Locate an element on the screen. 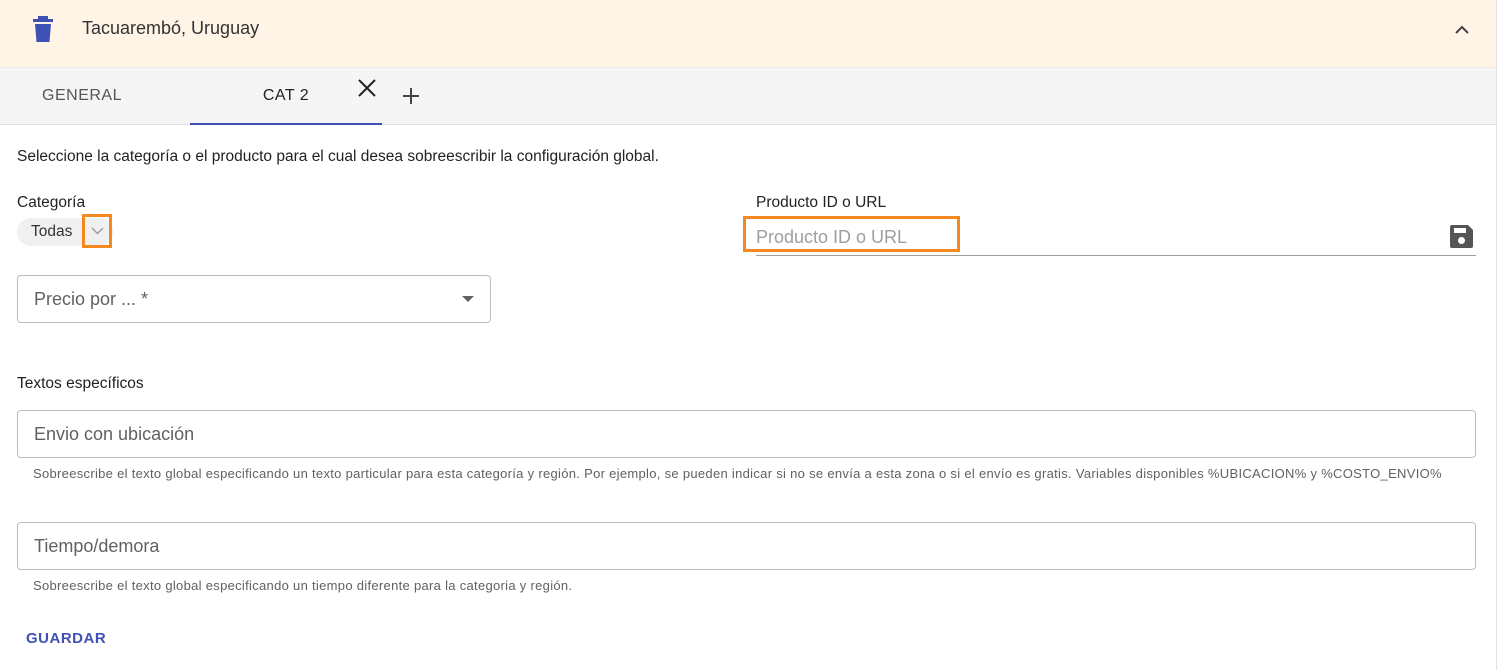 The width and height of the screenshot is (1501, 670). categoria-label: Categoría is located at coordinates (51, 202).